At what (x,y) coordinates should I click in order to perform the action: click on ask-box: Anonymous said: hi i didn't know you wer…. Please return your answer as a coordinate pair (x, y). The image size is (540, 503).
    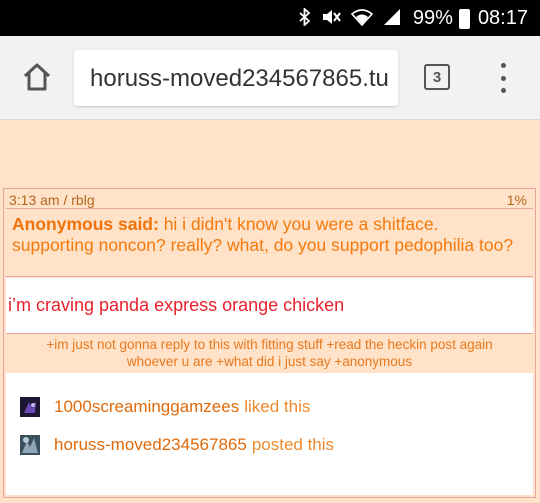
    Looking at the image, I should click on (269, 244).